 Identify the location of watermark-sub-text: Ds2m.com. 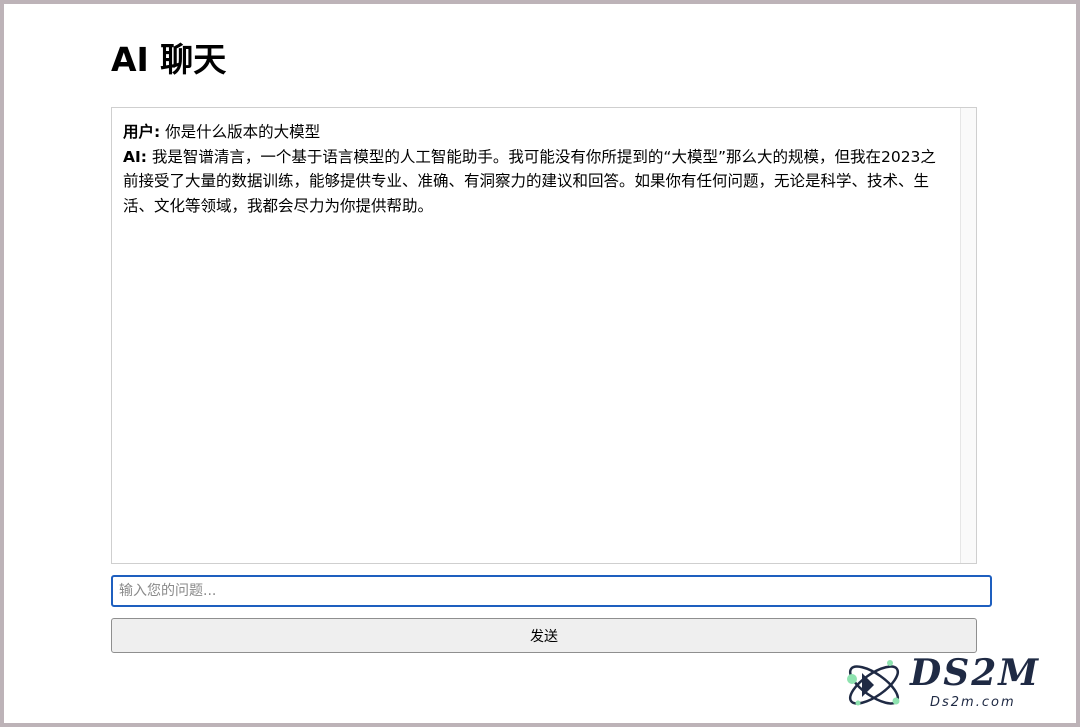
(973, 702).